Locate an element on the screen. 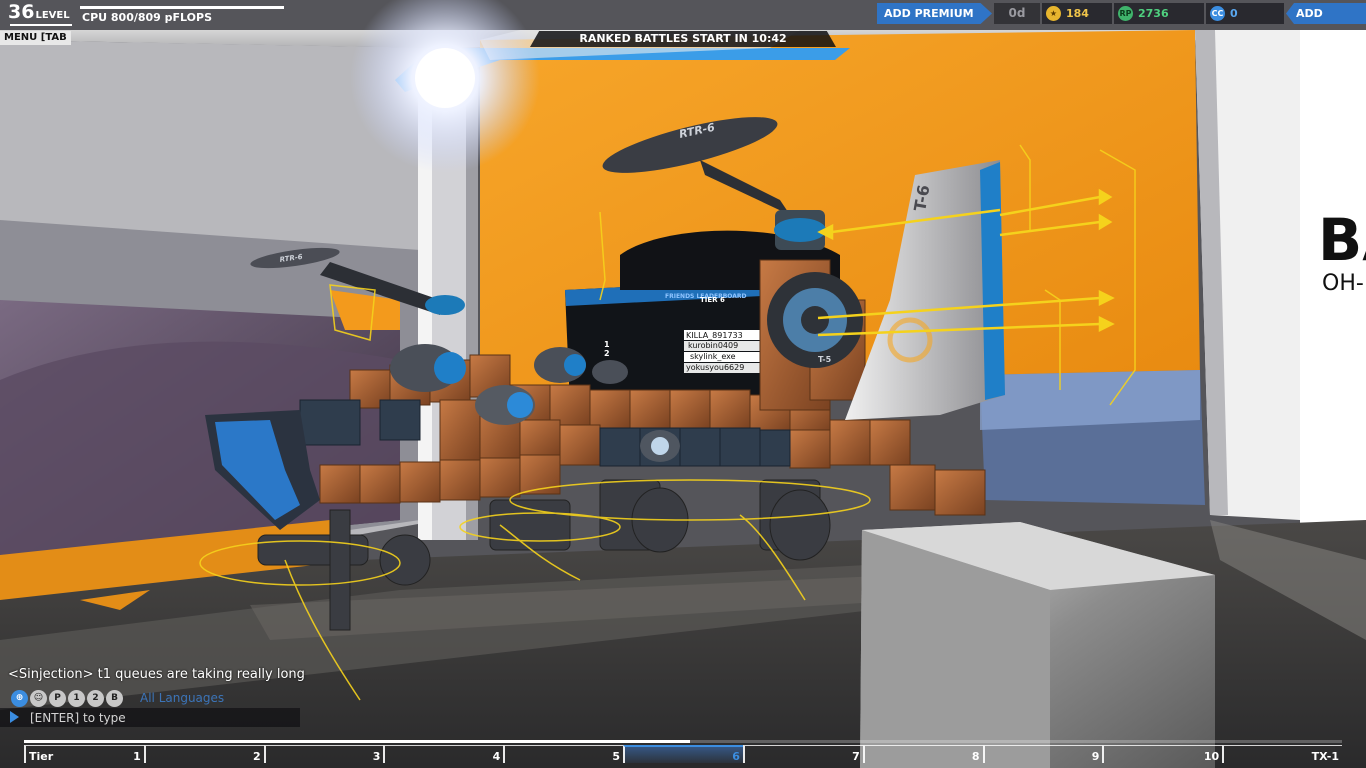 The height and width of the screenshot is (768, 1366). add-premium-button: ADD PREMIUM is located at coordinates (934, 13).